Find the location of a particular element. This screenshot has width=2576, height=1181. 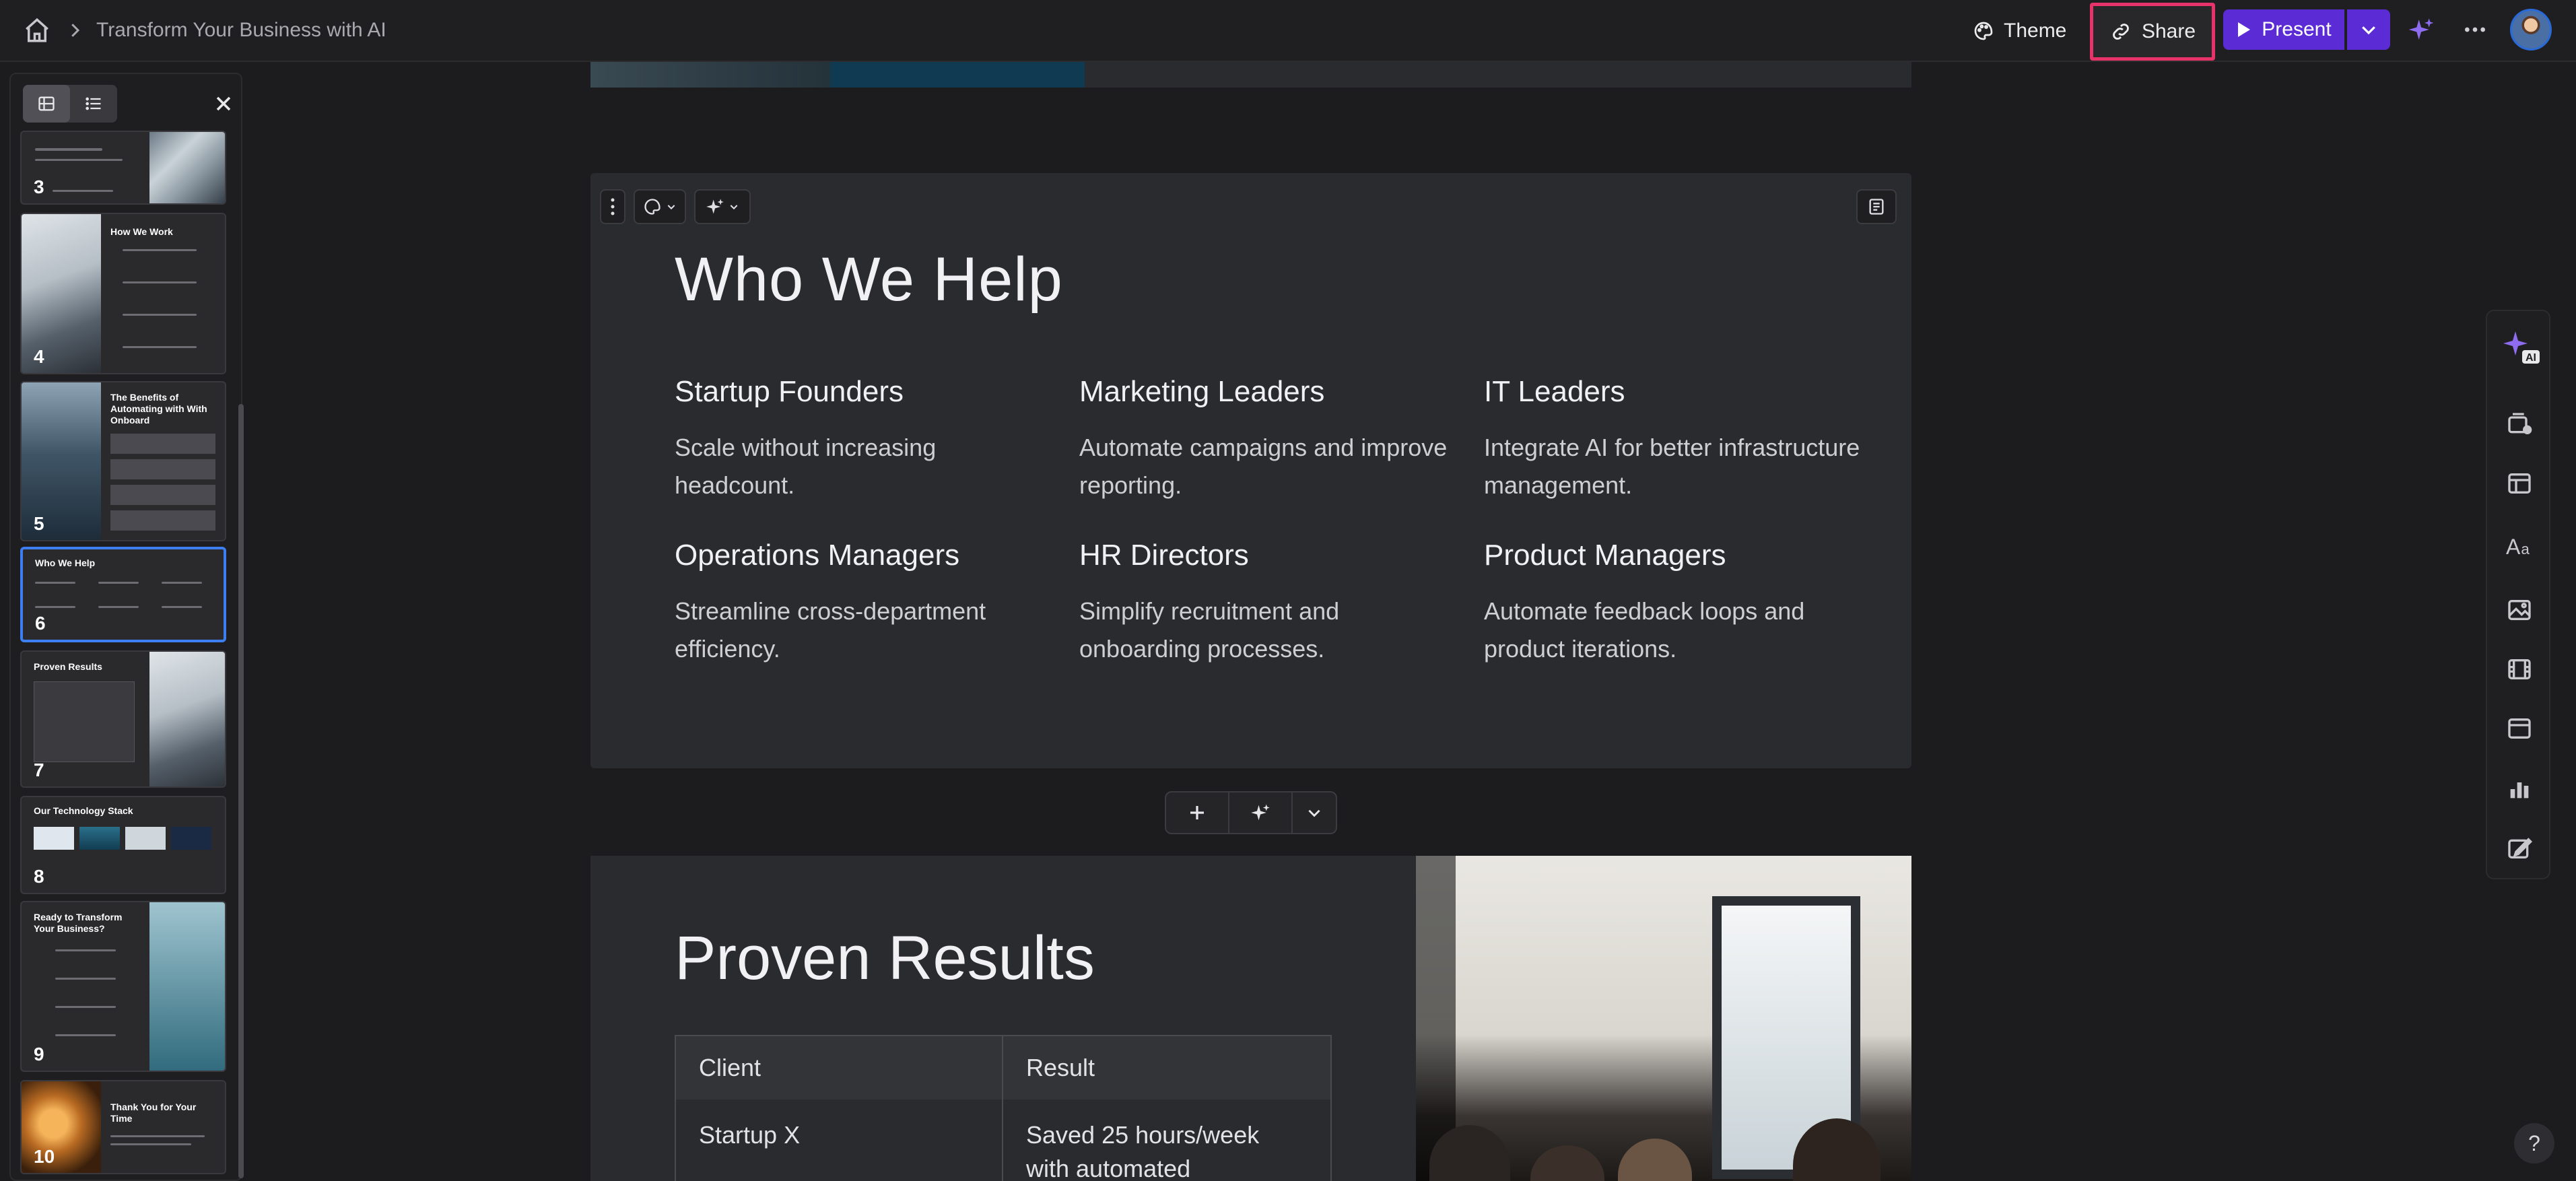

panel-scrollbar is located at coordinates (241, 791).